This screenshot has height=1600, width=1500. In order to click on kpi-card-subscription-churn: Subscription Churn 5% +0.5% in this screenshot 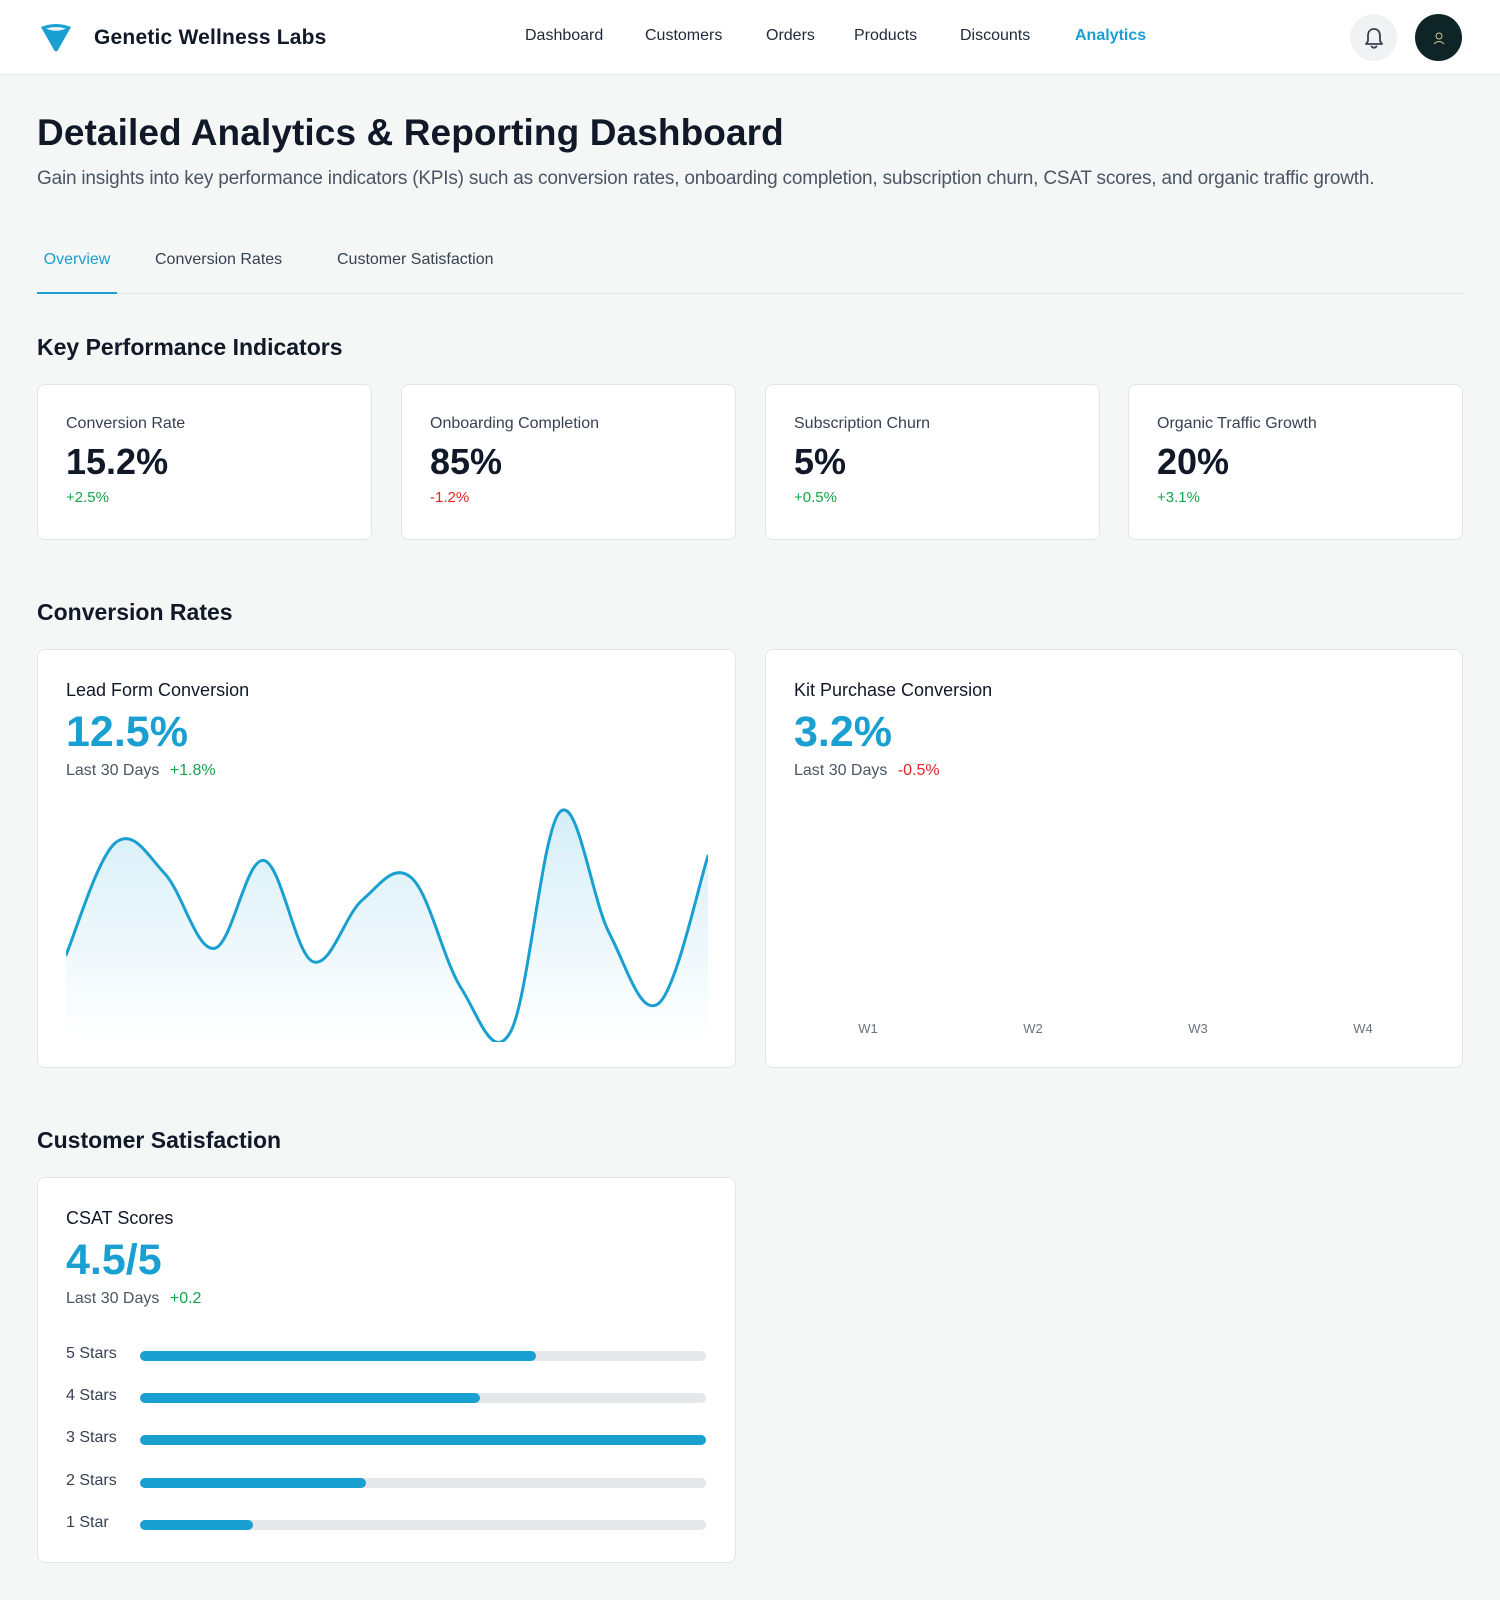, I will do `click(932, 462)`.